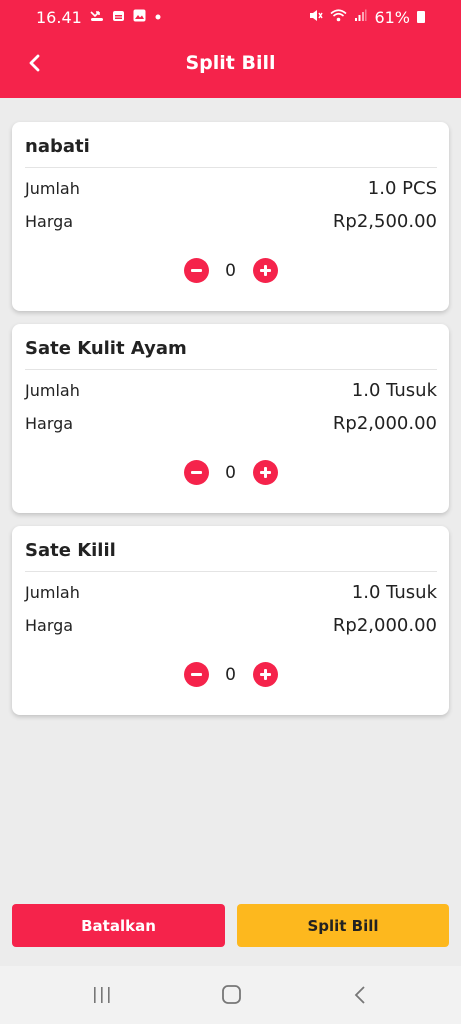  I want to click on app-bar: Split Bill, so click(230, 66).